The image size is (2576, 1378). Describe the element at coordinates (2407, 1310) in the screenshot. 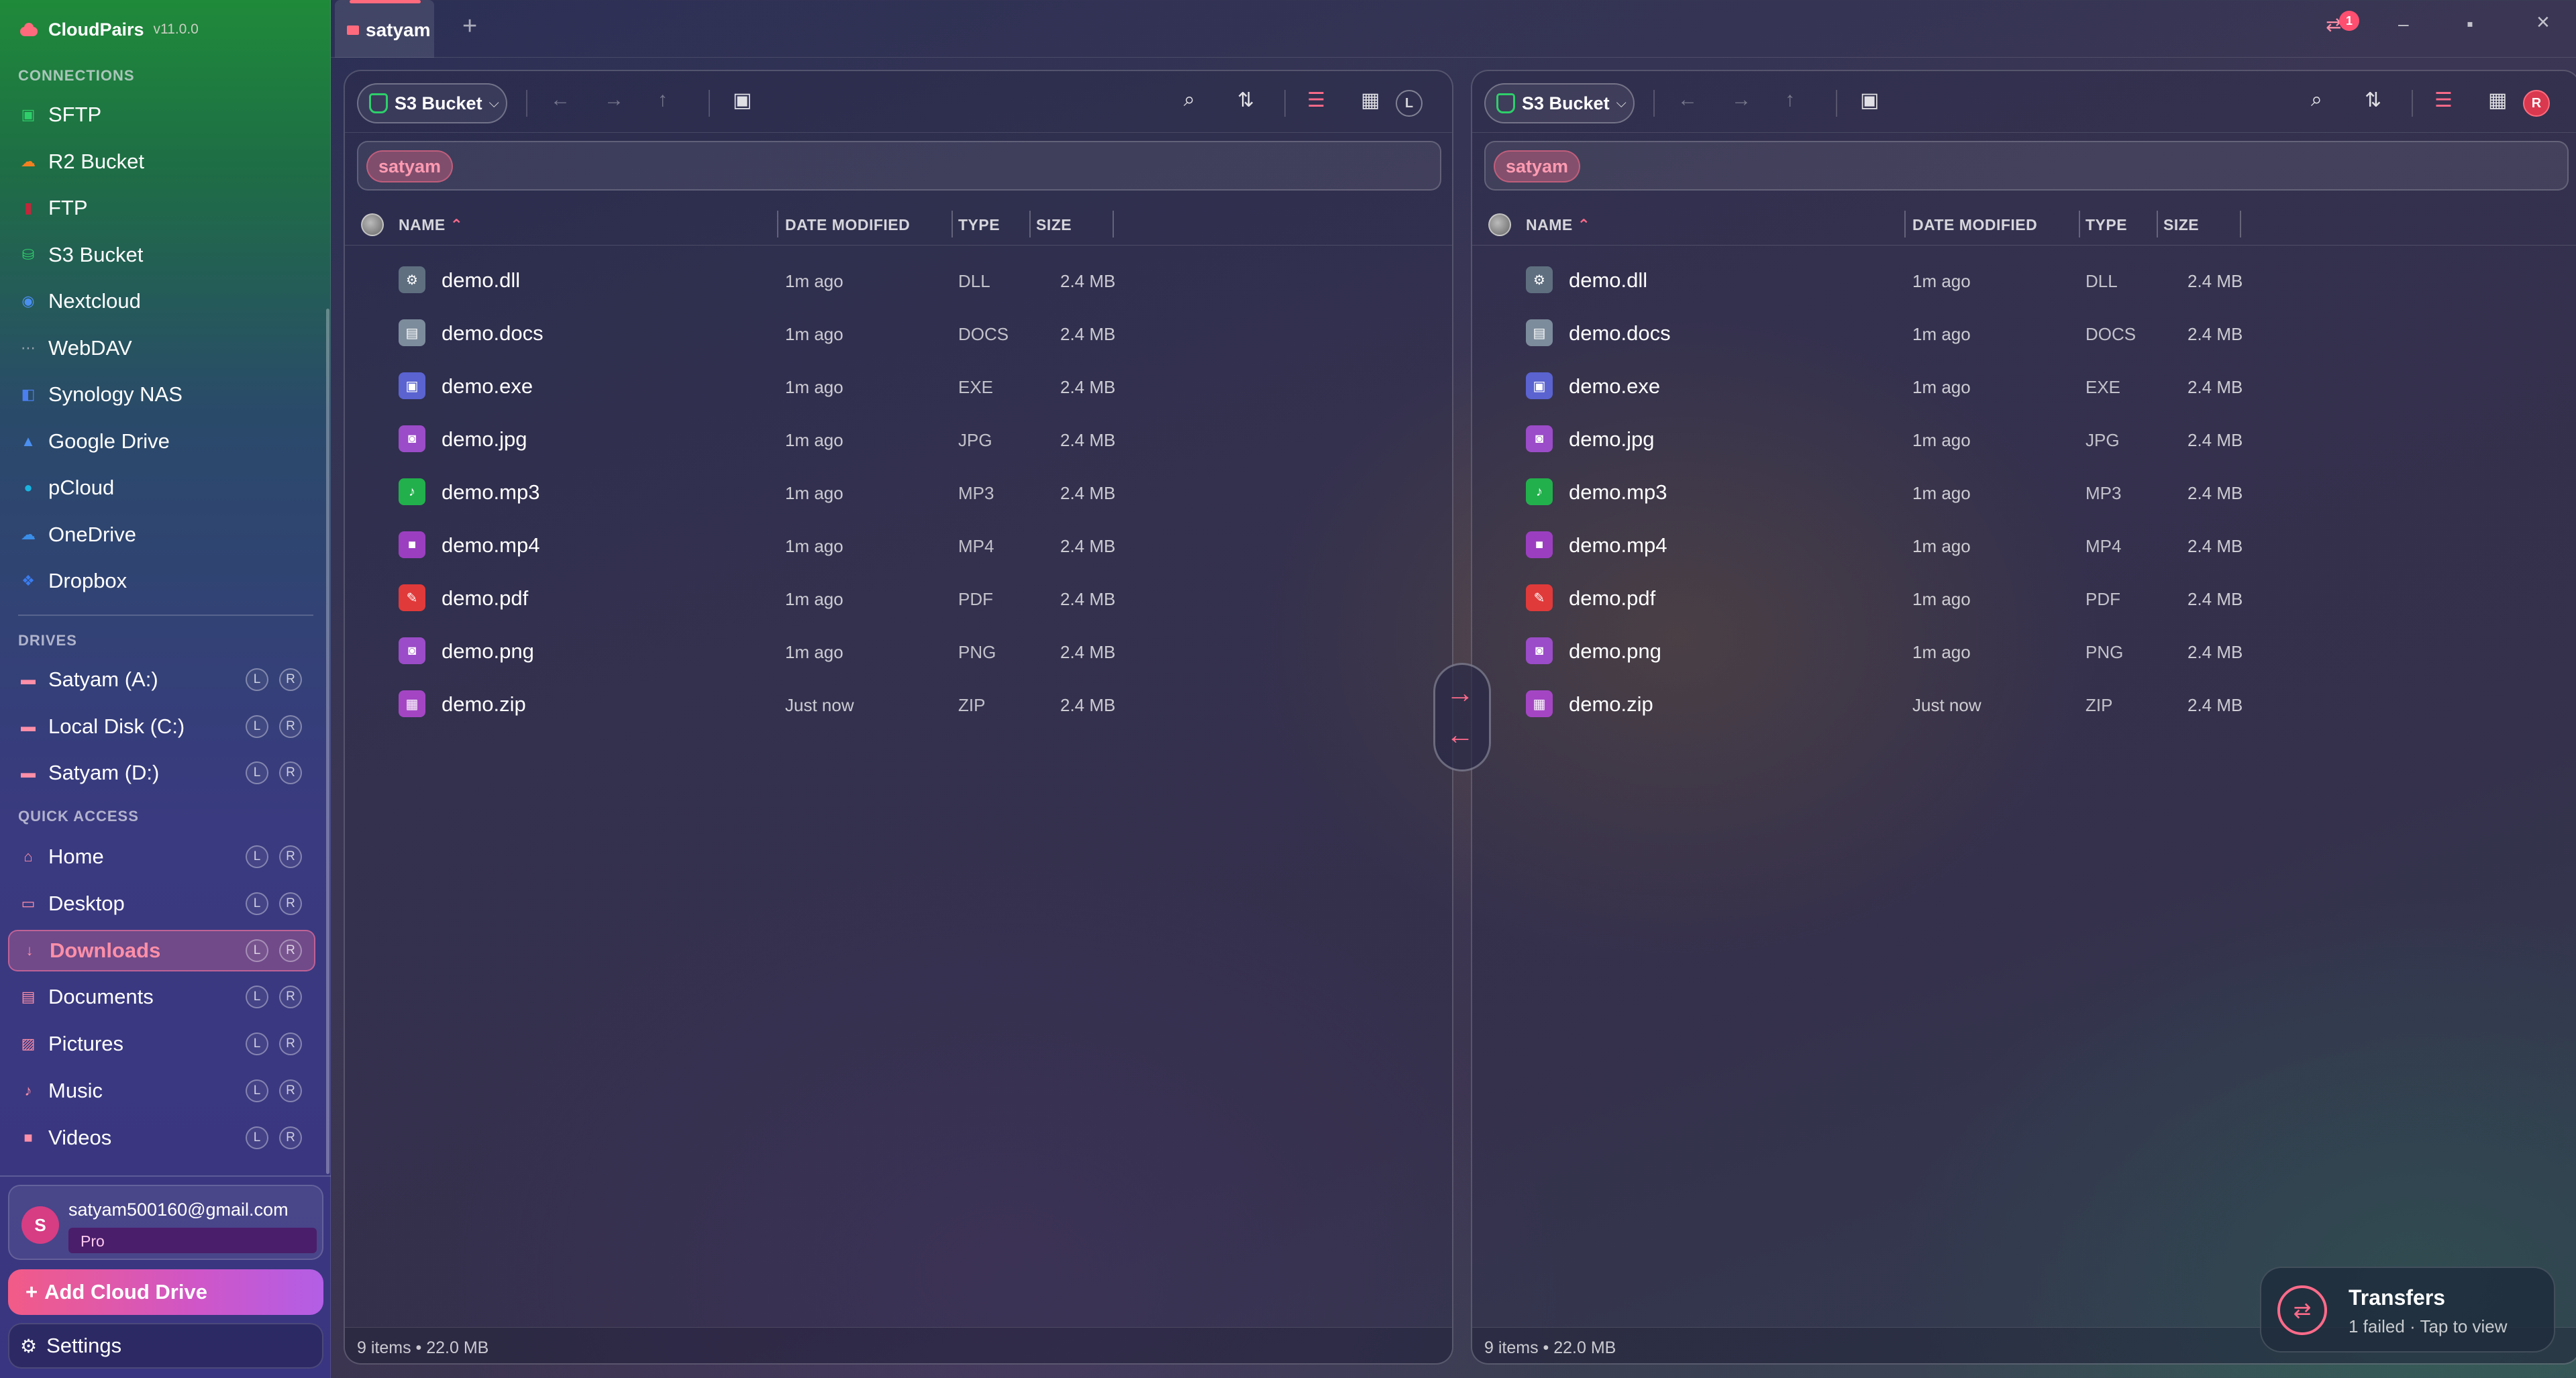

I see `transfers-toast: ⇄ Transfers 1 failed · Tap to view` at that location.